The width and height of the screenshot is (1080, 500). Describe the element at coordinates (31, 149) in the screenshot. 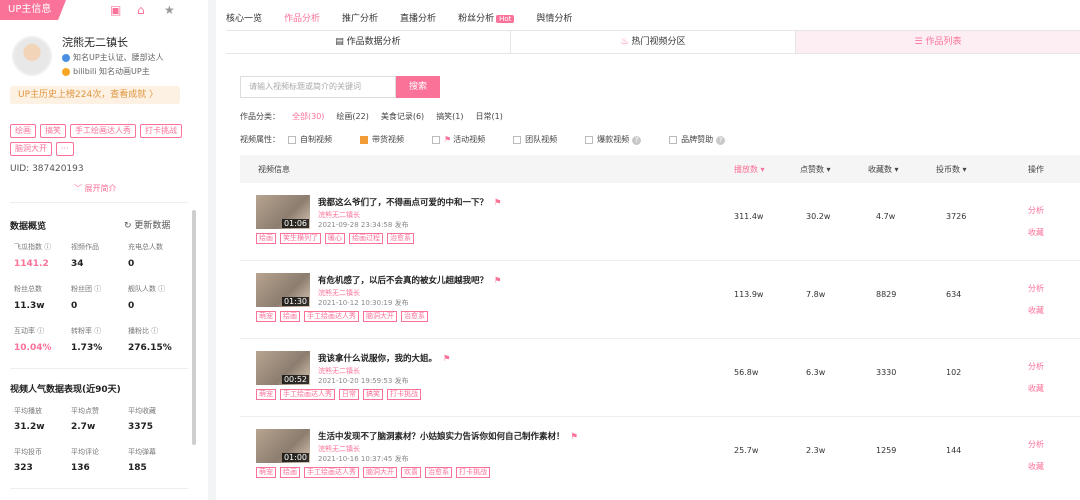

I see `up-tag: 脑洞大开` at that location.